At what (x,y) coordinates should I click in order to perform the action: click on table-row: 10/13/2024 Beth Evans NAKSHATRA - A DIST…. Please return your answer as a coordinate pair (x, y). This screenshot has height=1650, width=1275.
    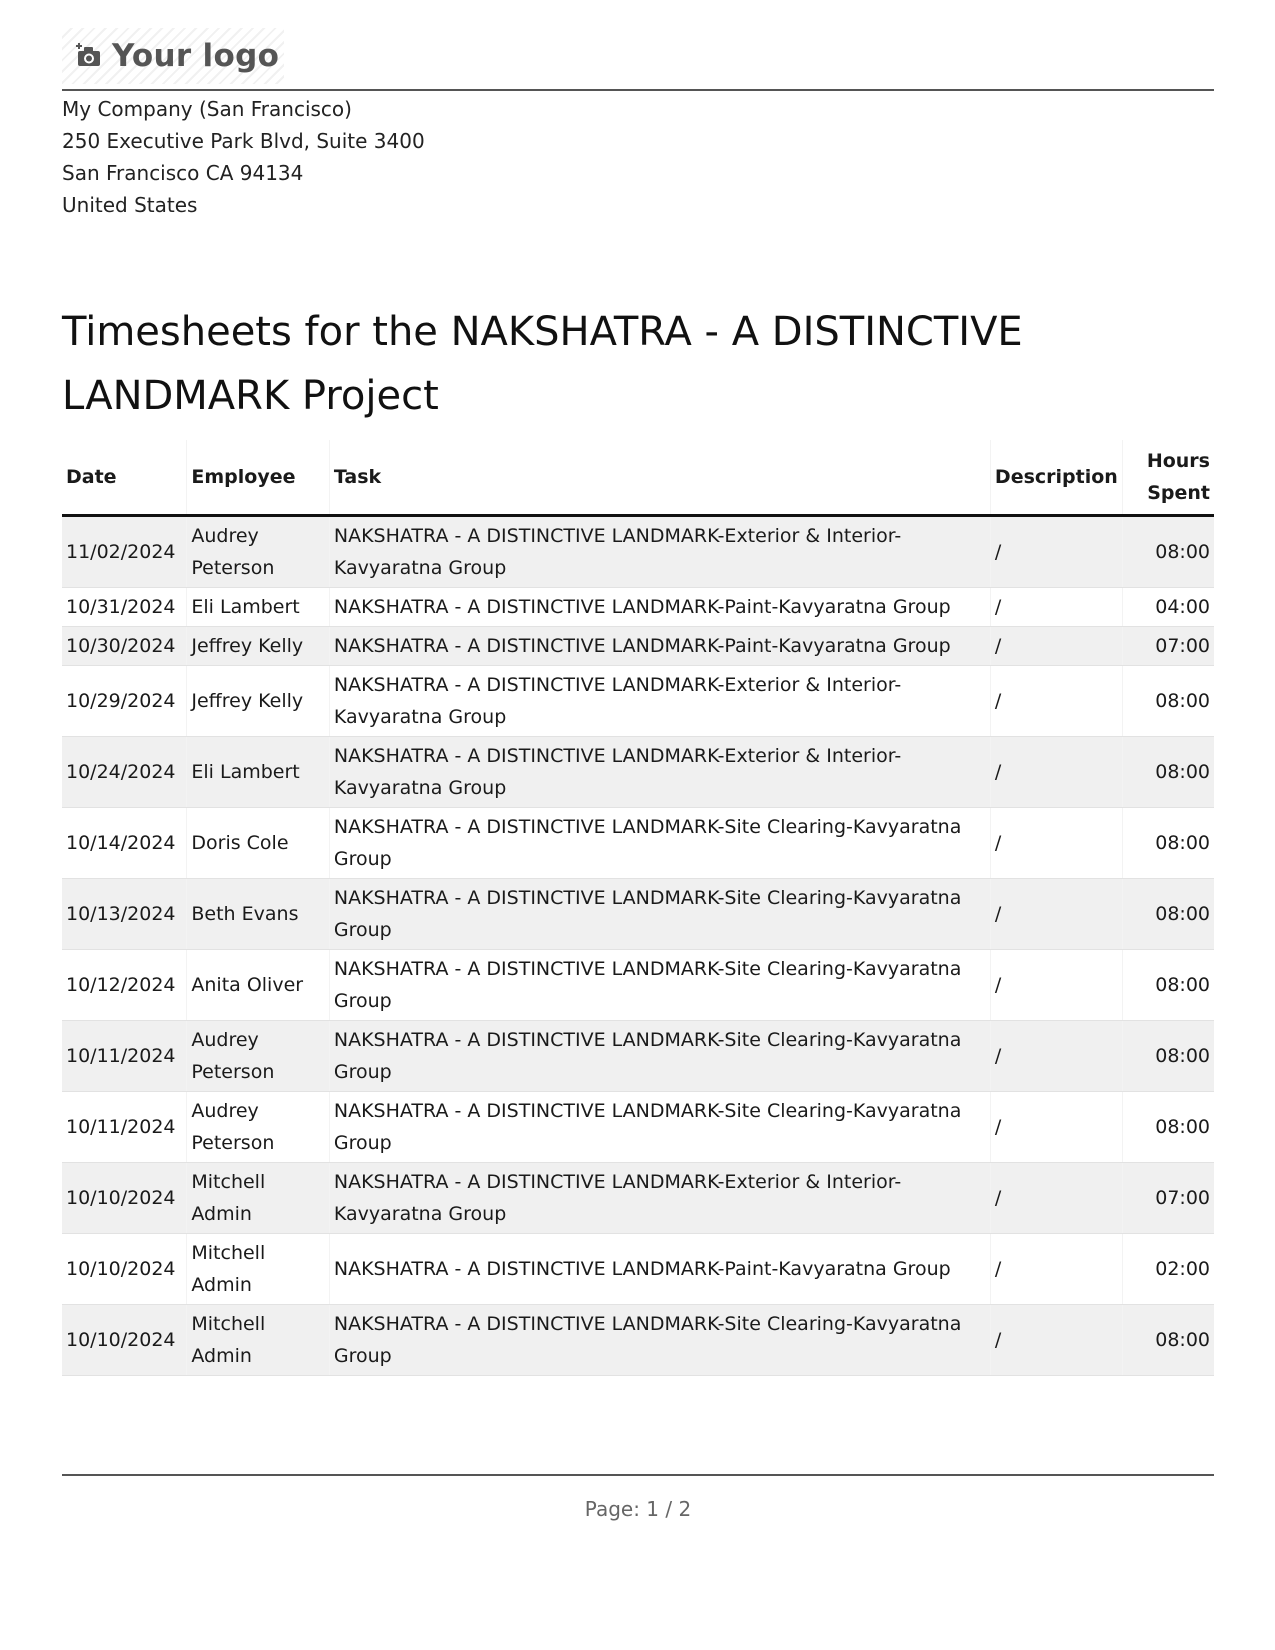
    Looking at the image, I should click on (638, 914).